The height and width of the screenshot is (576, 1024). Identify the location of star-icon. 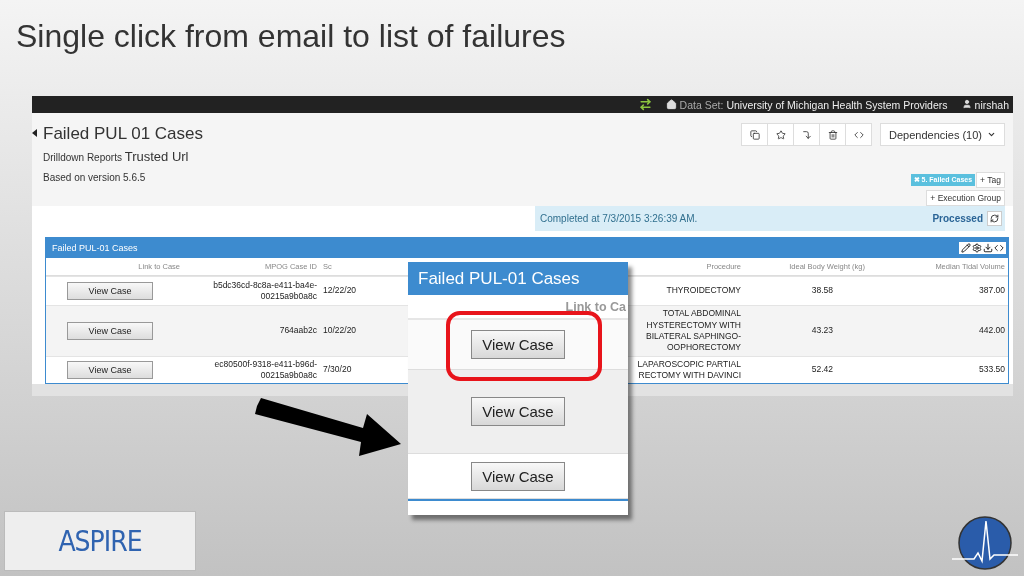
(780, 134).